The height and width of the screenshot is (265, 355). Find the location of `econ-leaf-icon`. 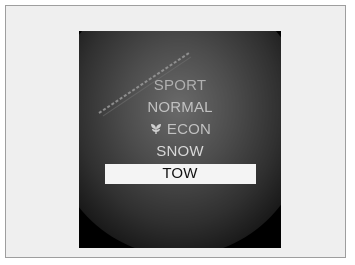

econ-leaf-icon is located at coordinates (155, 128).